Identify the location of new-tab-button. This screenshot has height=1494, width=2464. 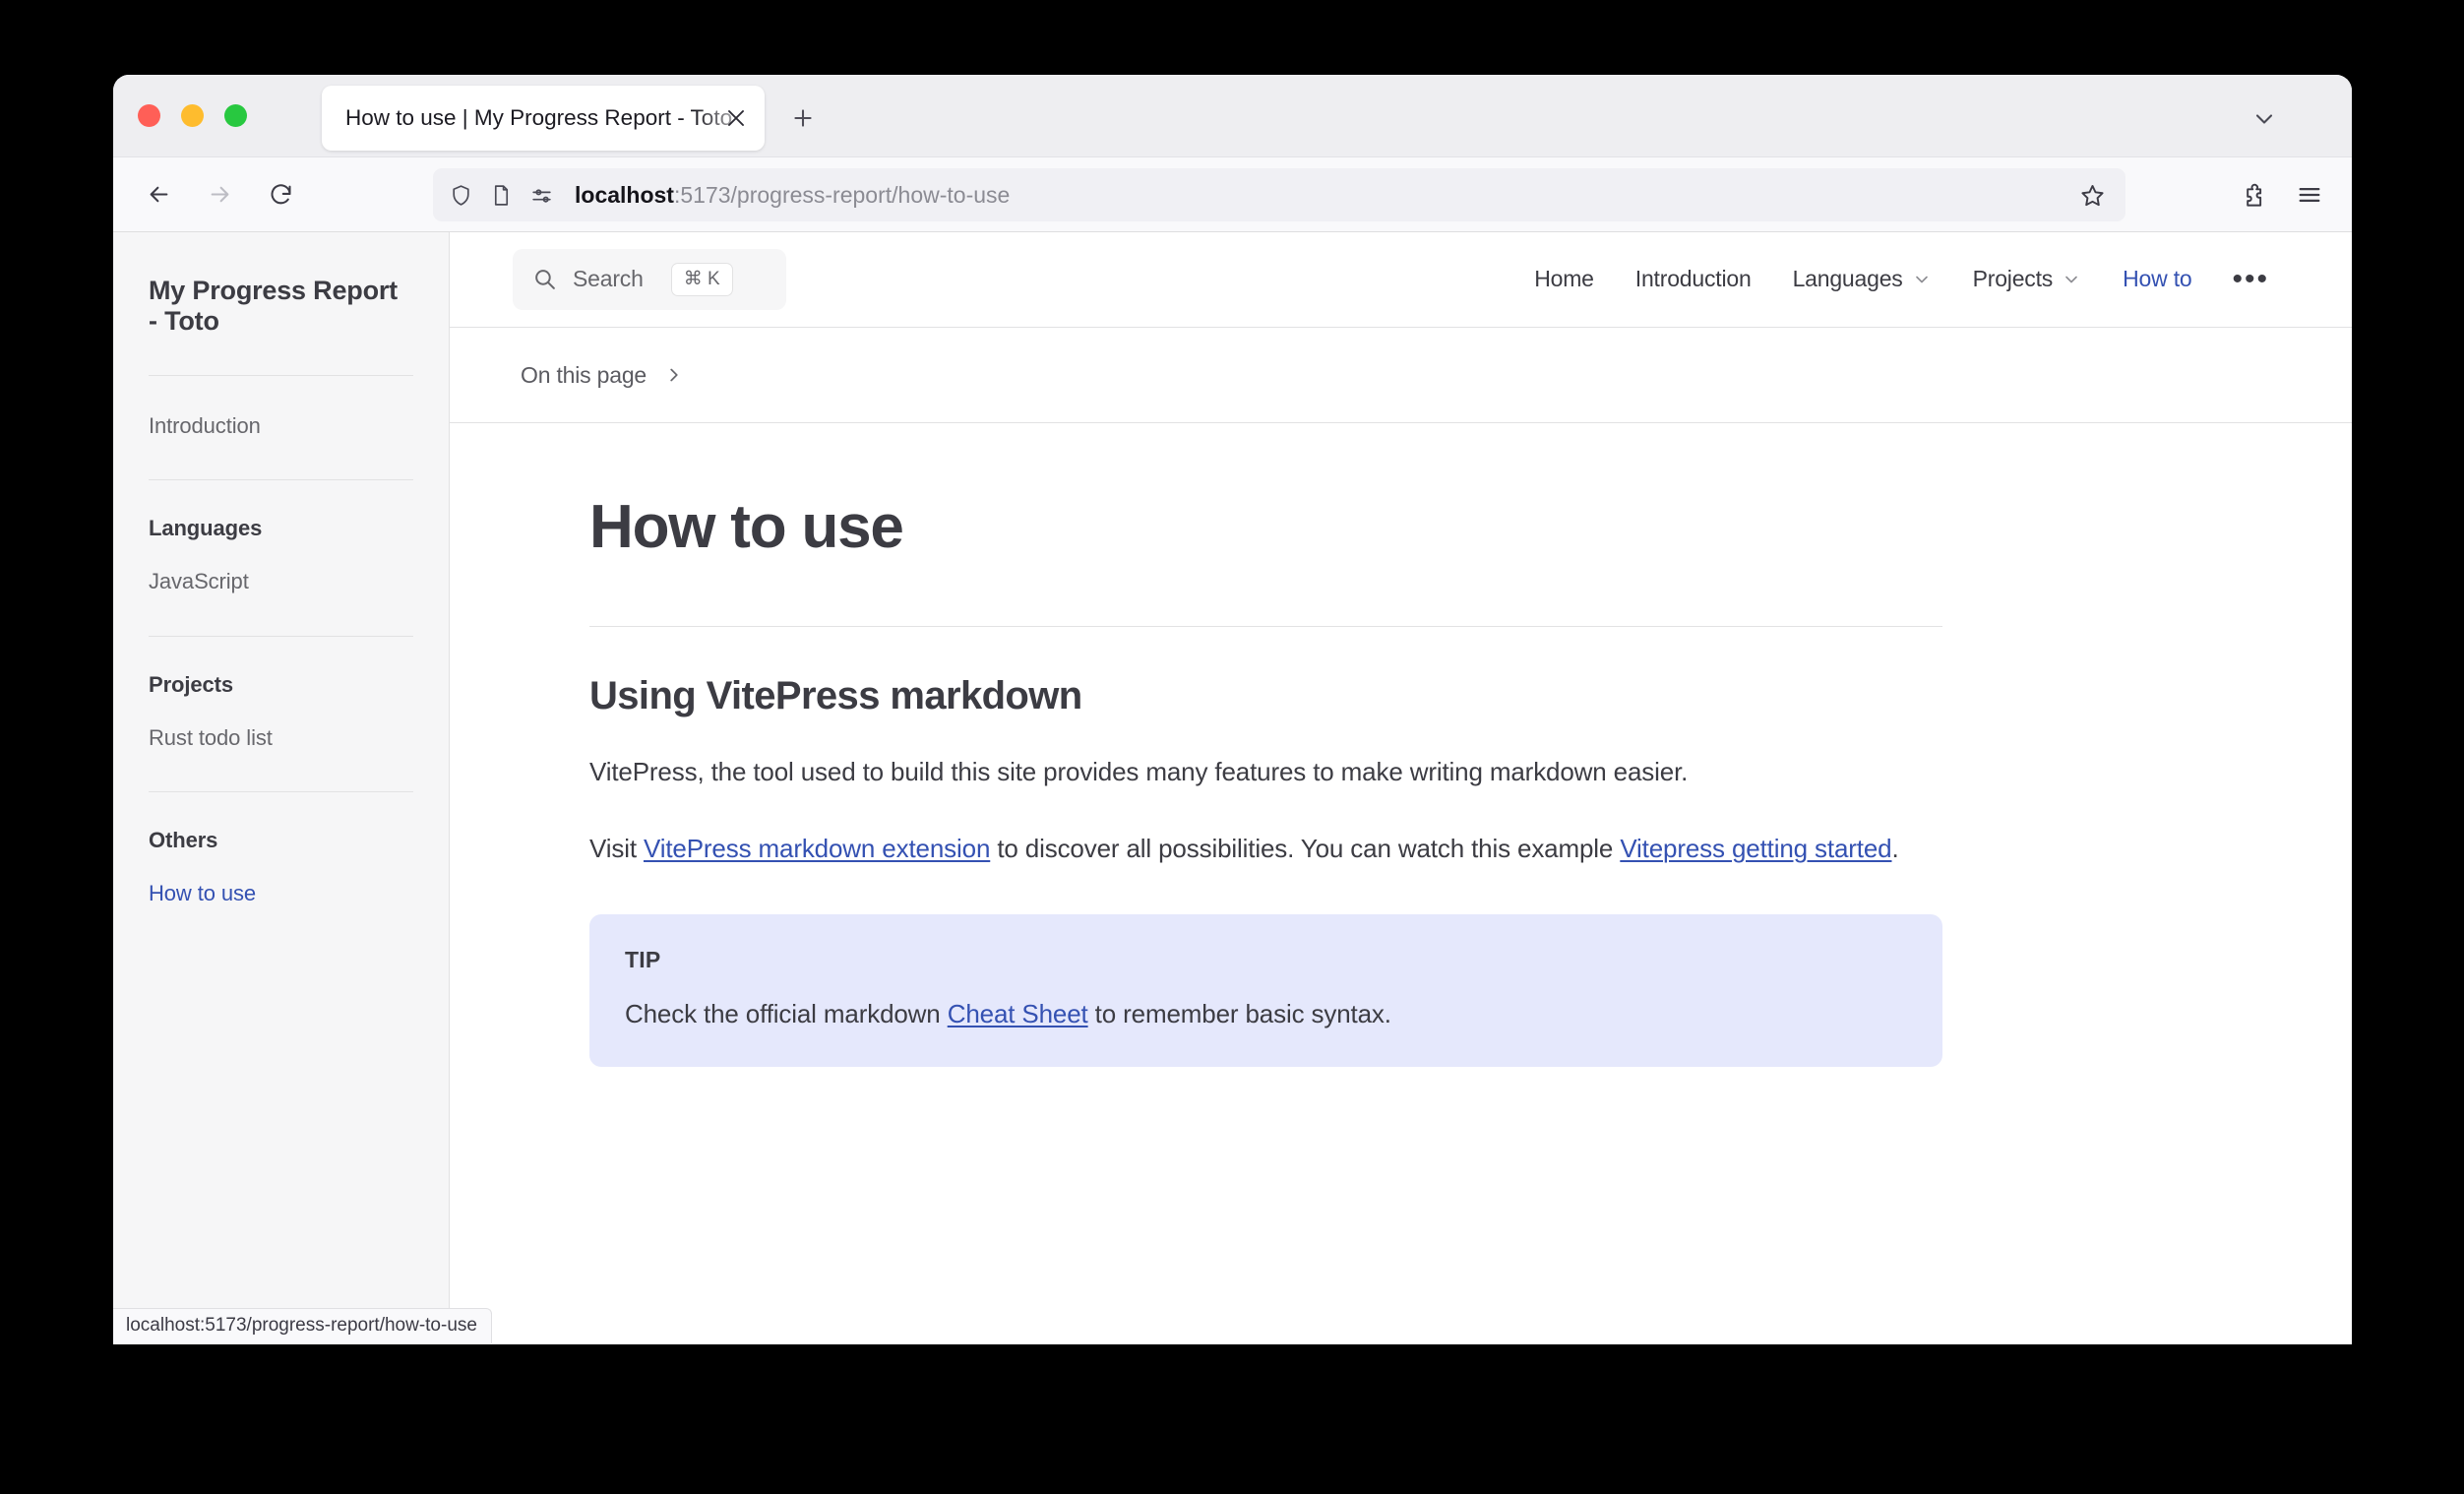
(803, 118).